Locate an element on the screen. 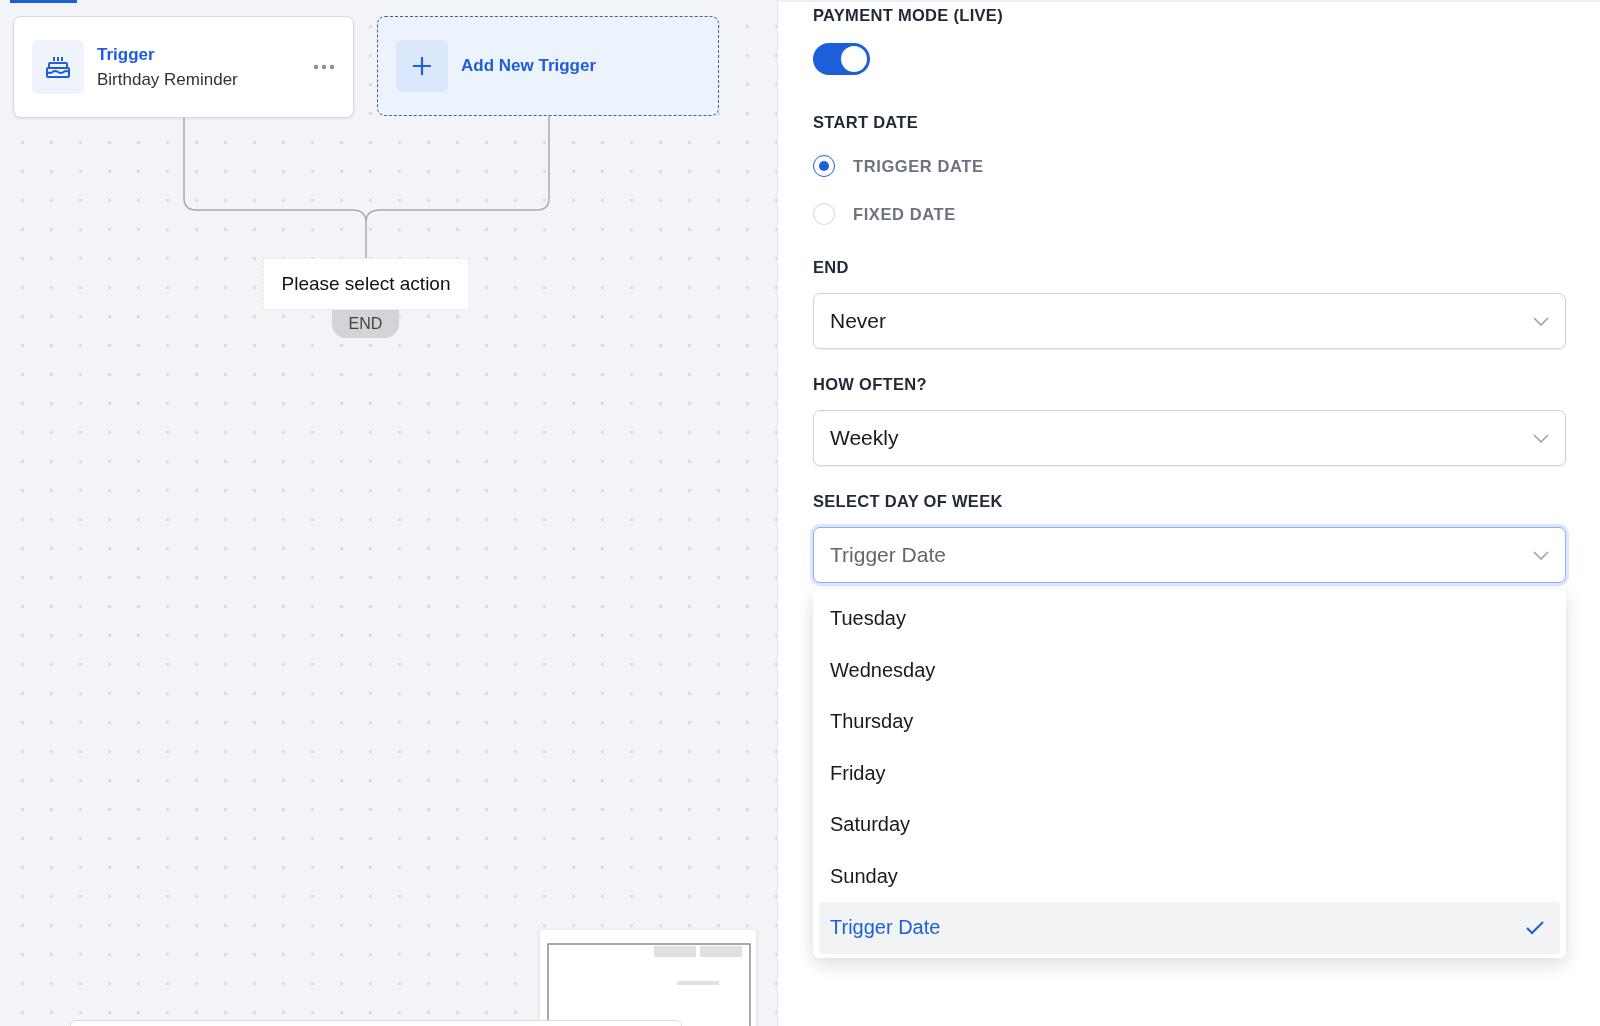 The height and width of the screenshot is (1026, 1600). dropdown-option: Saturday is located at coordinates (1189, 825).